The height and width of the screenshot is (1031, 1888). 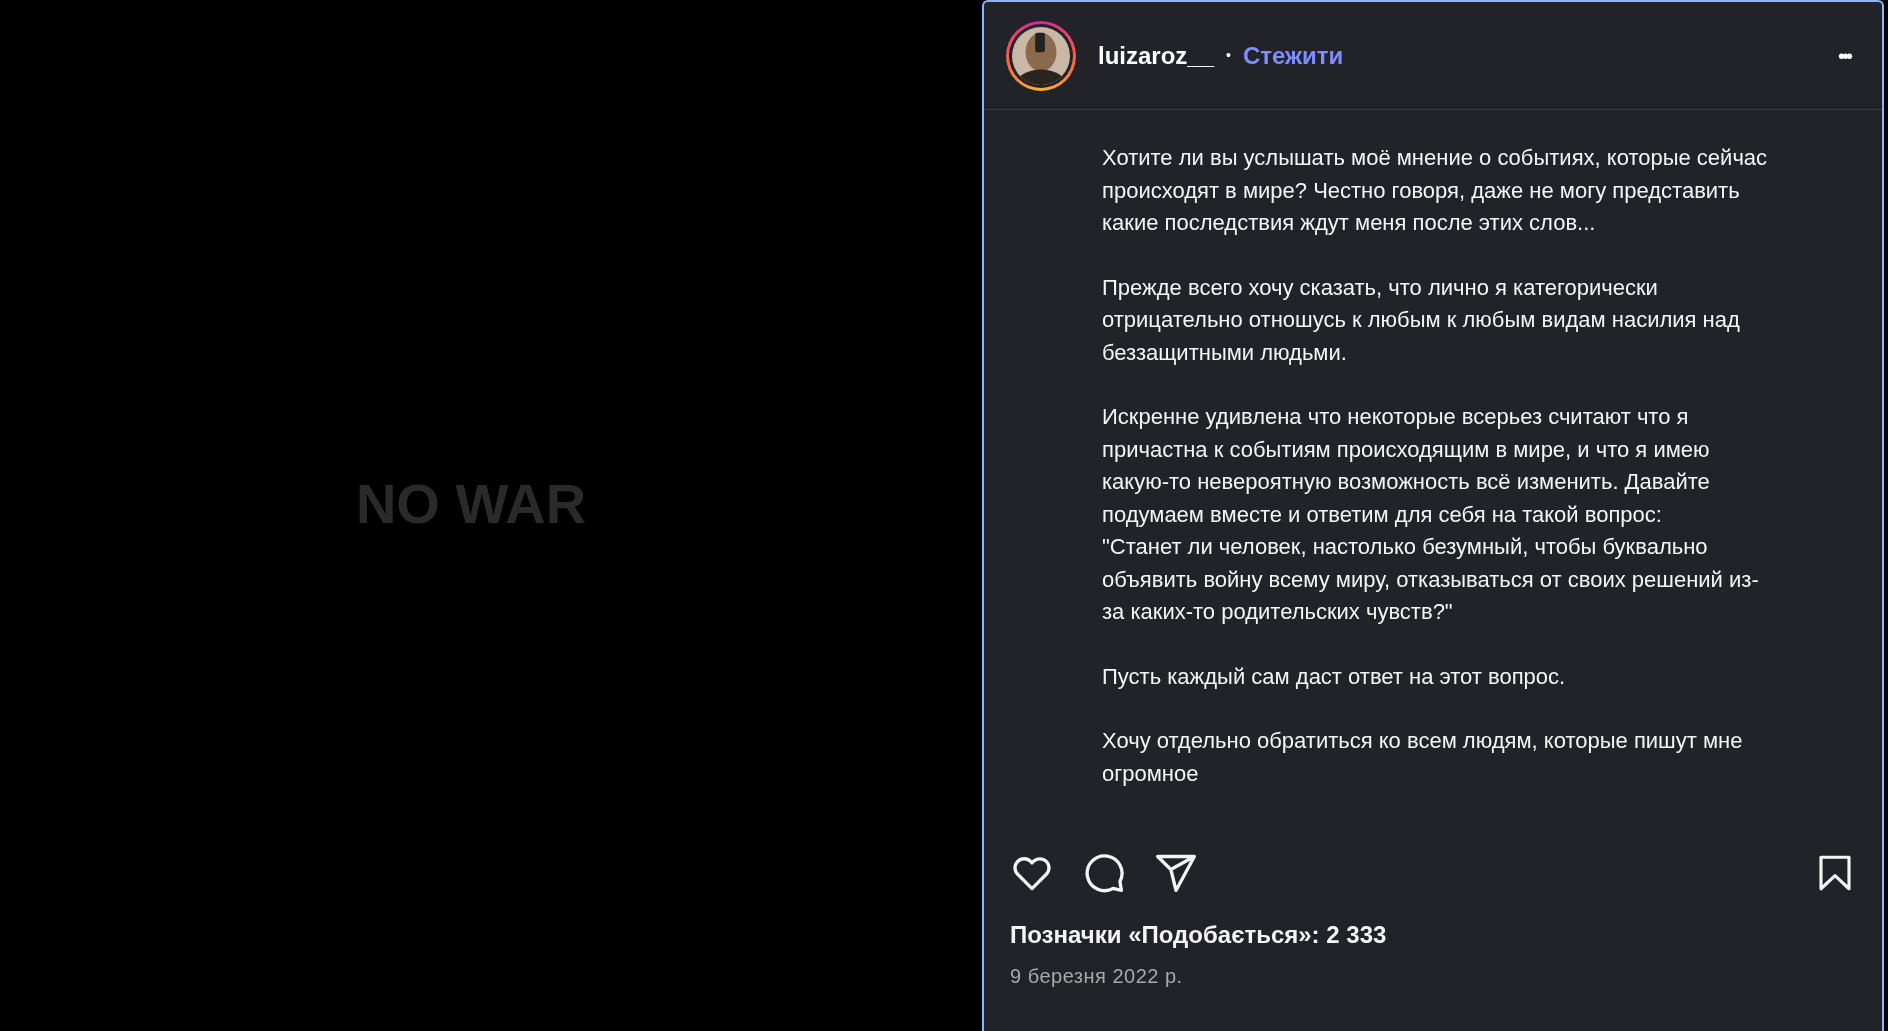 What do you see at coordinates (1293, 55) in the screenshot?
I see `follow-link: Стежити` at bounding box center [1293, 55].